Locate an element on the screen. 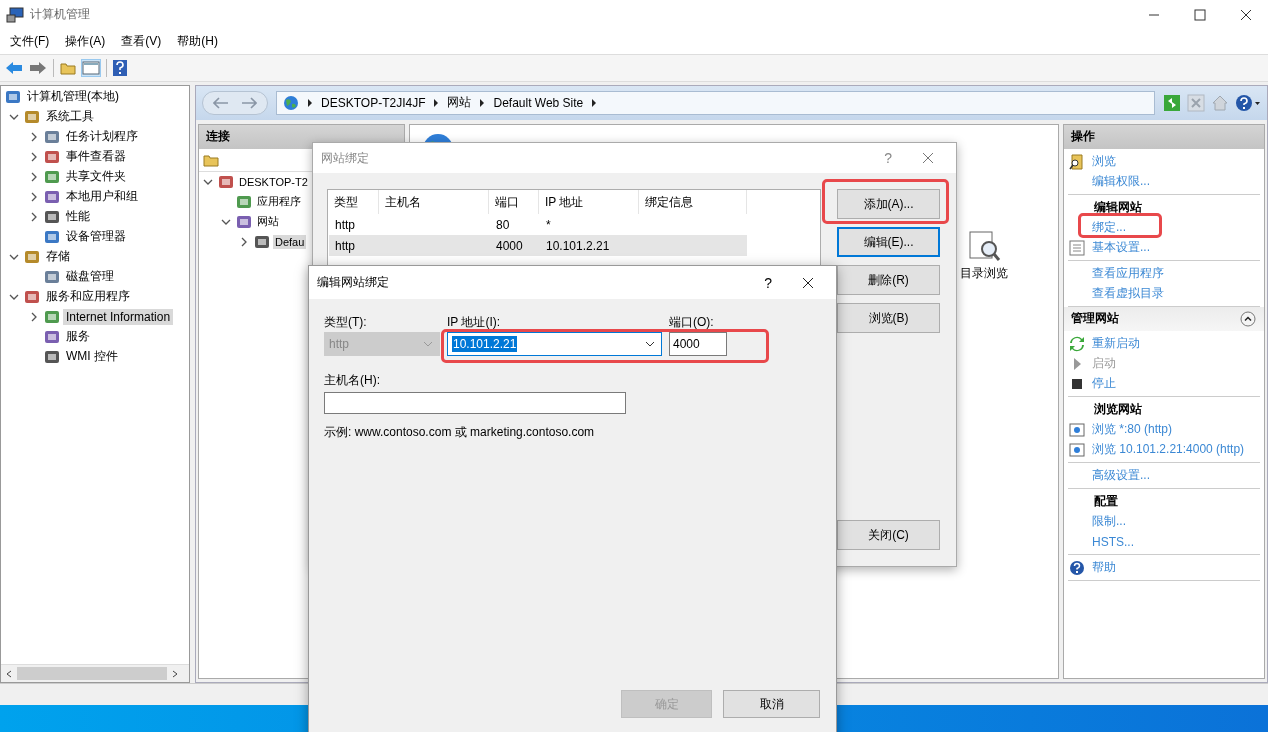 Image resolution: width=1268 pixels, height=732 pixels. breadcrumb: 网站 is located at coordinates (459, 103).